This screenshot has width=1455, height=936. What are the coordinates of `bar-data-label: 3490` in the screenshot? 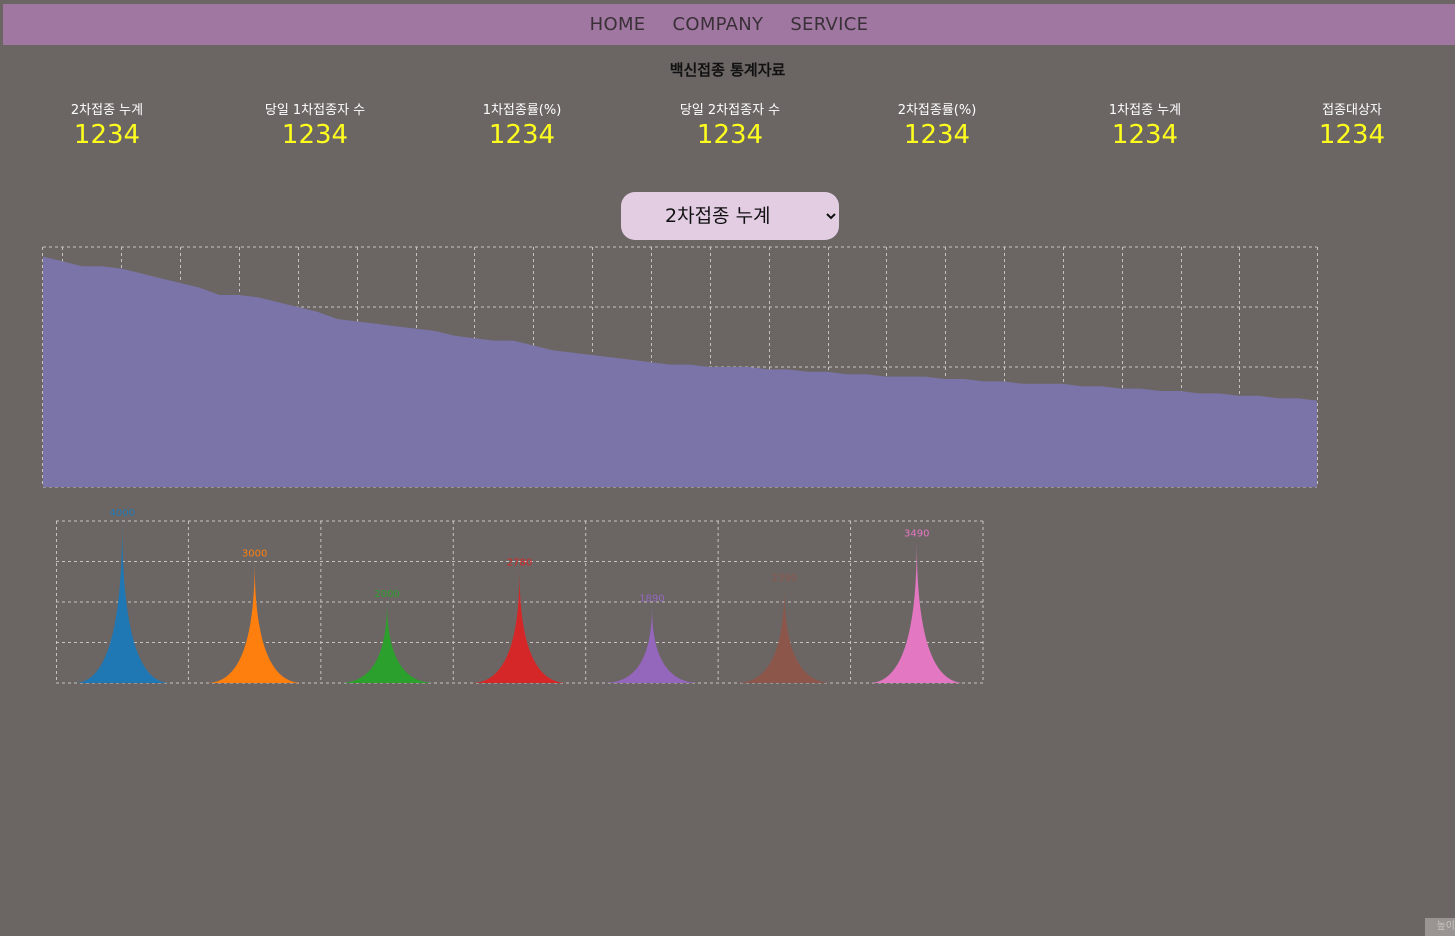 It's located at (916, 534).